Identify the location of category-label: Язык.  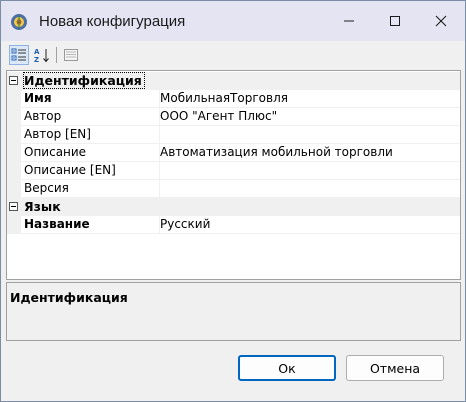
(42, 206).